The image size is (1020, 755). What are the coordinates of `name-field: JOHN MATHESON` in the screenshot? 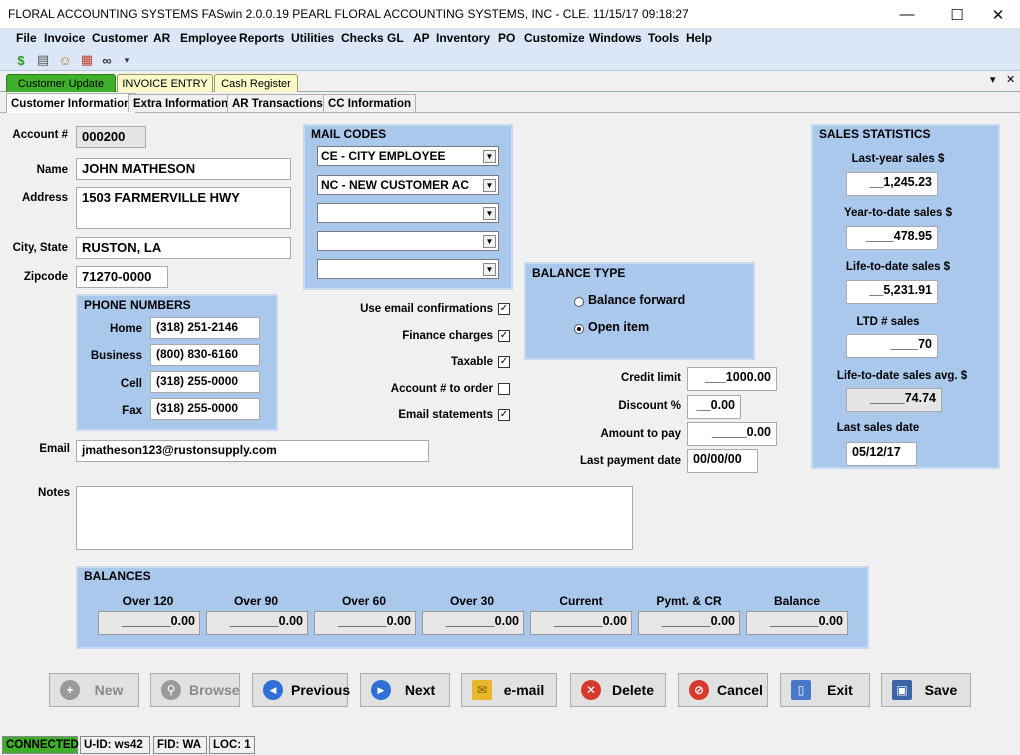 It's located at (183, 169).